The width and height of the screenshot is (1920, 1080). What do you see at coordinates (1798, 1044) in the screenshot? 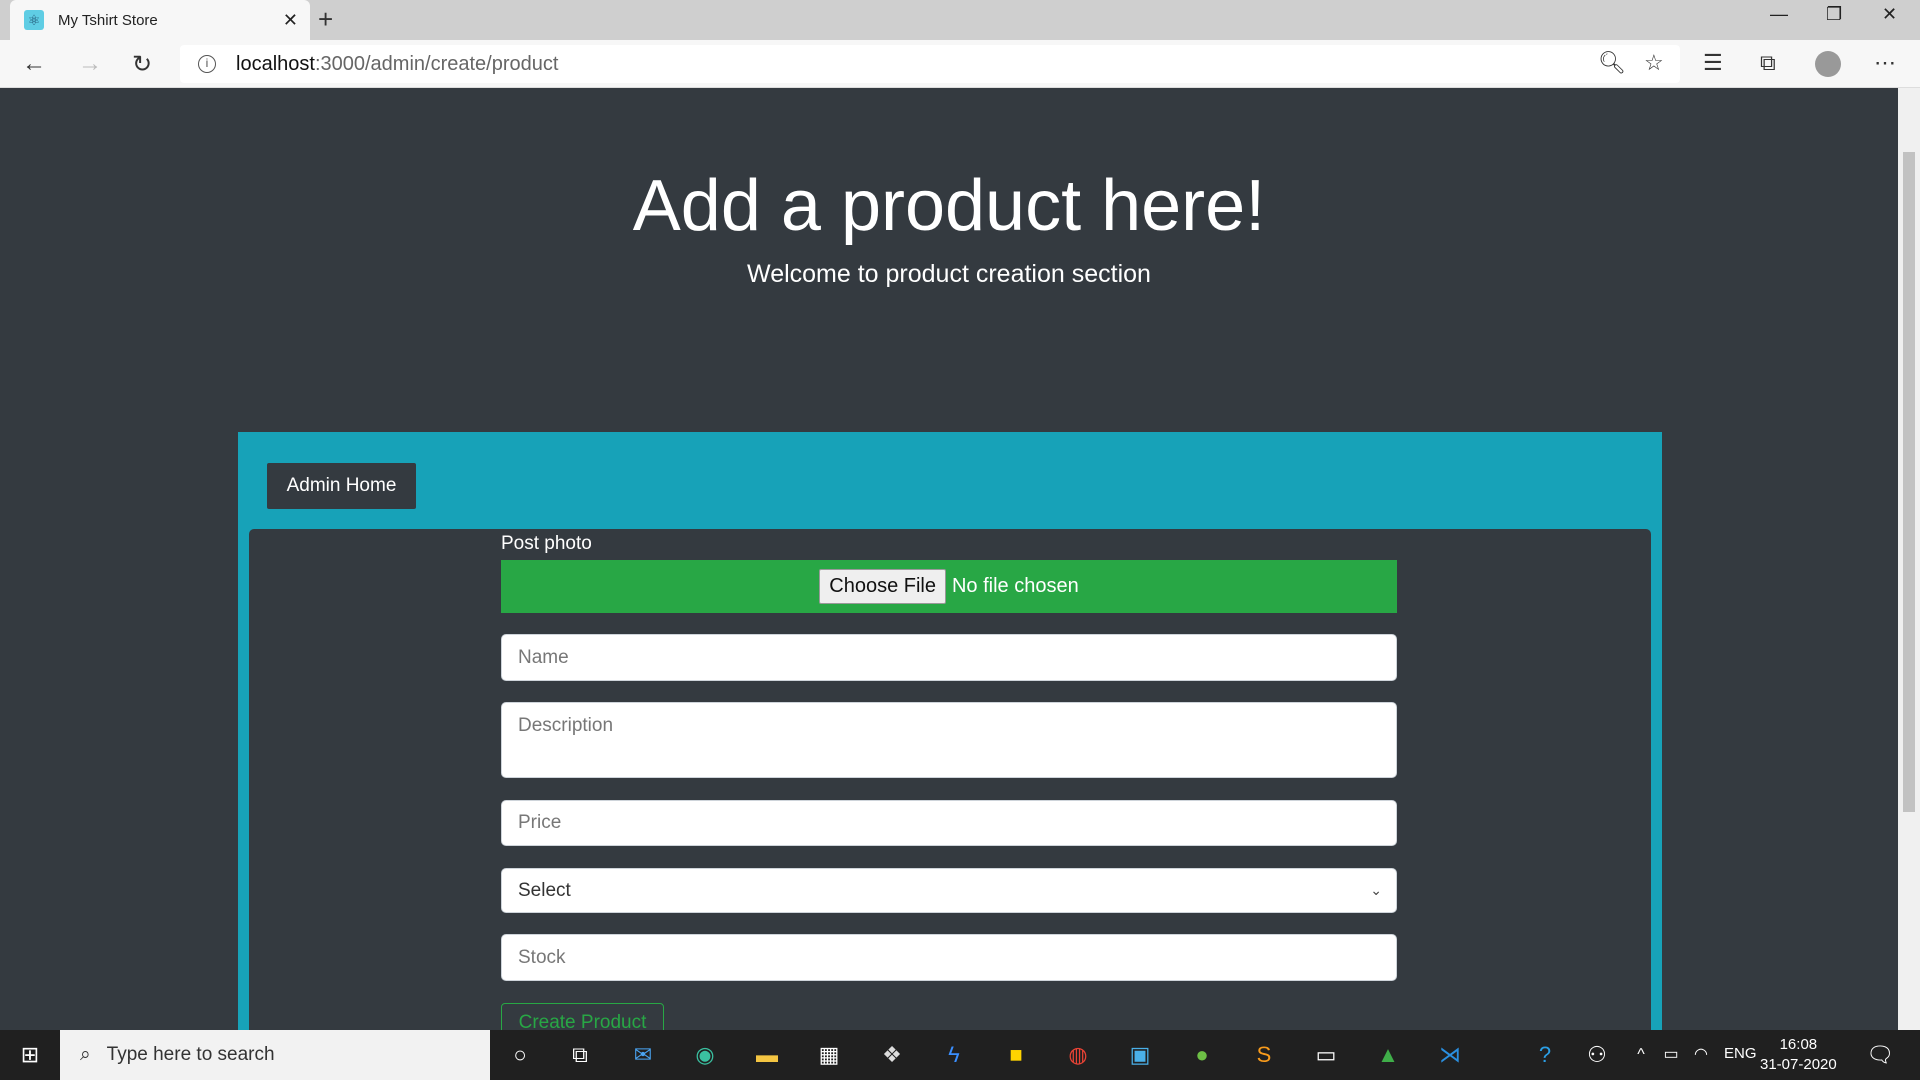
I see `clock-time: 16:08` at bounding box center [1798, 1044].